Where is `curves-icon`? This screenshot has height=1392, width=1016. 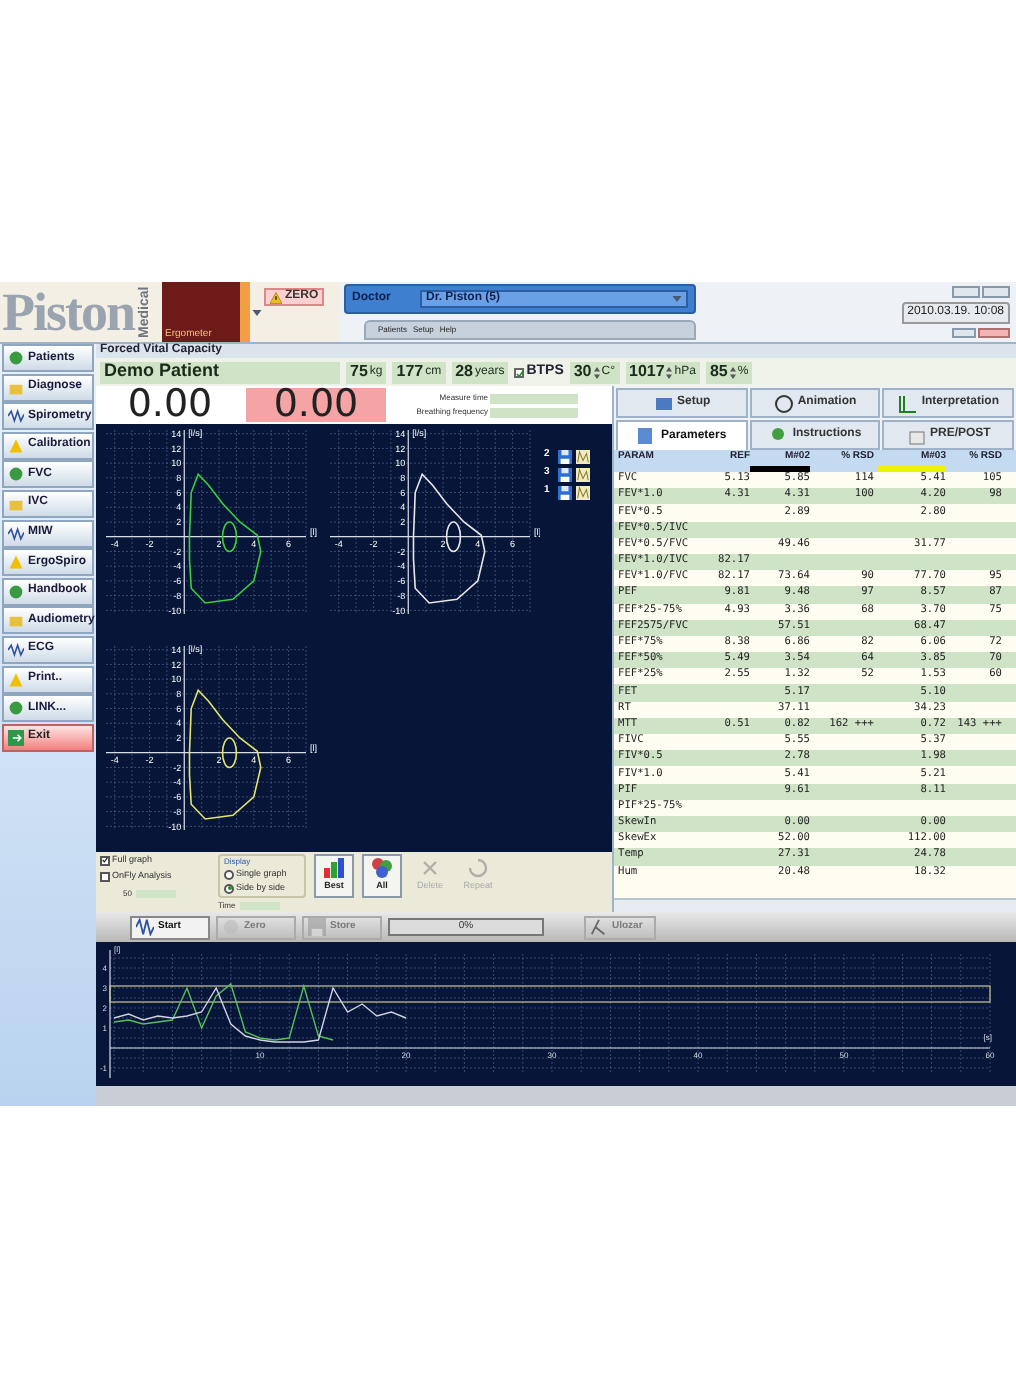
curves-icon is located at coordinates (382, 868).